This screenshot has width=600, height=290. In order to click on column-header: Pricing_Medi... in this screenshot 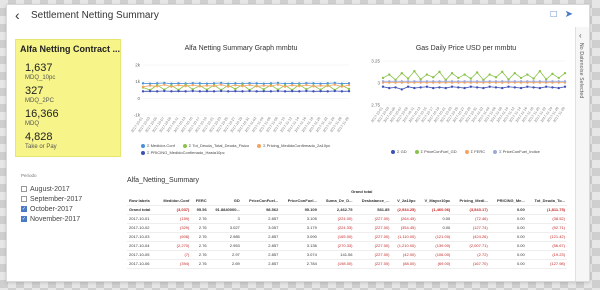, I will do `click(471, 201)`.